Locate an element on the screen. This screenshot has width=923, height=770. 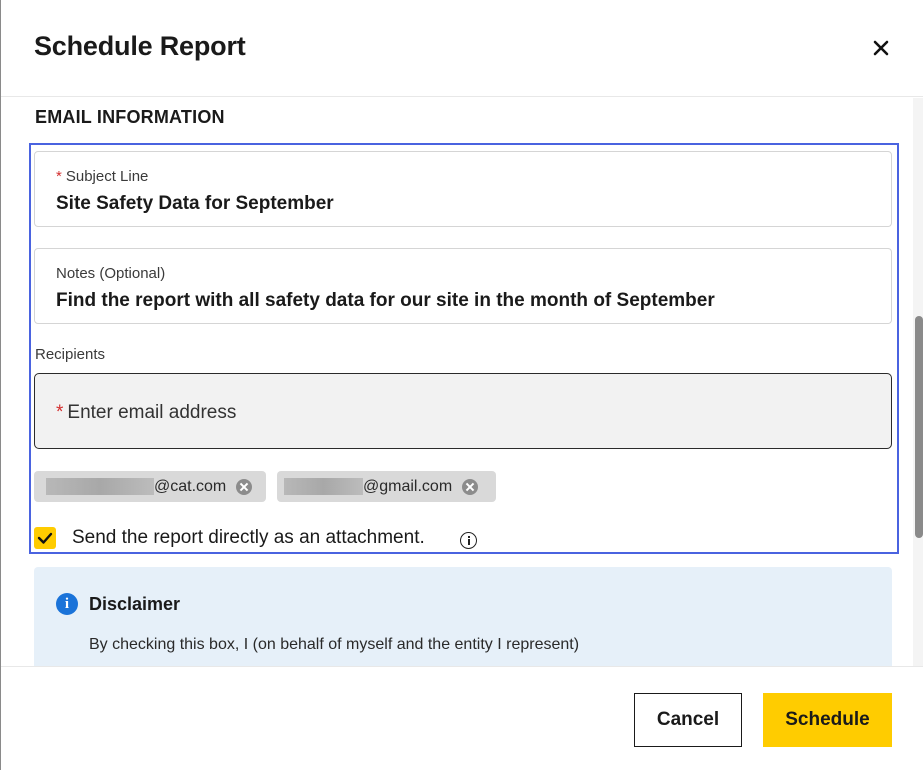
info-icon is located at coordinates (468, 540).